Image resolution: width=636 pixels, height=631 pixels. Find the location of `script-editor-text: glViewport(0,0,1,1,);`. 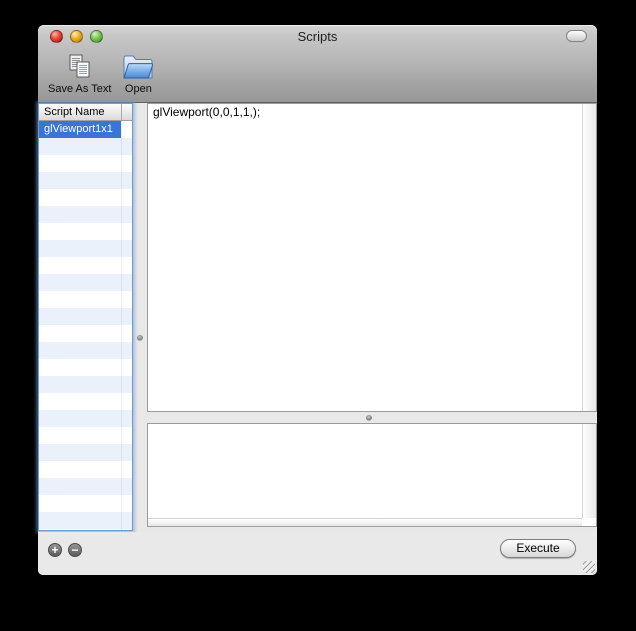

script-editor-text: glViewport(0,0,1,1,); is located at coordinates (207, 112).